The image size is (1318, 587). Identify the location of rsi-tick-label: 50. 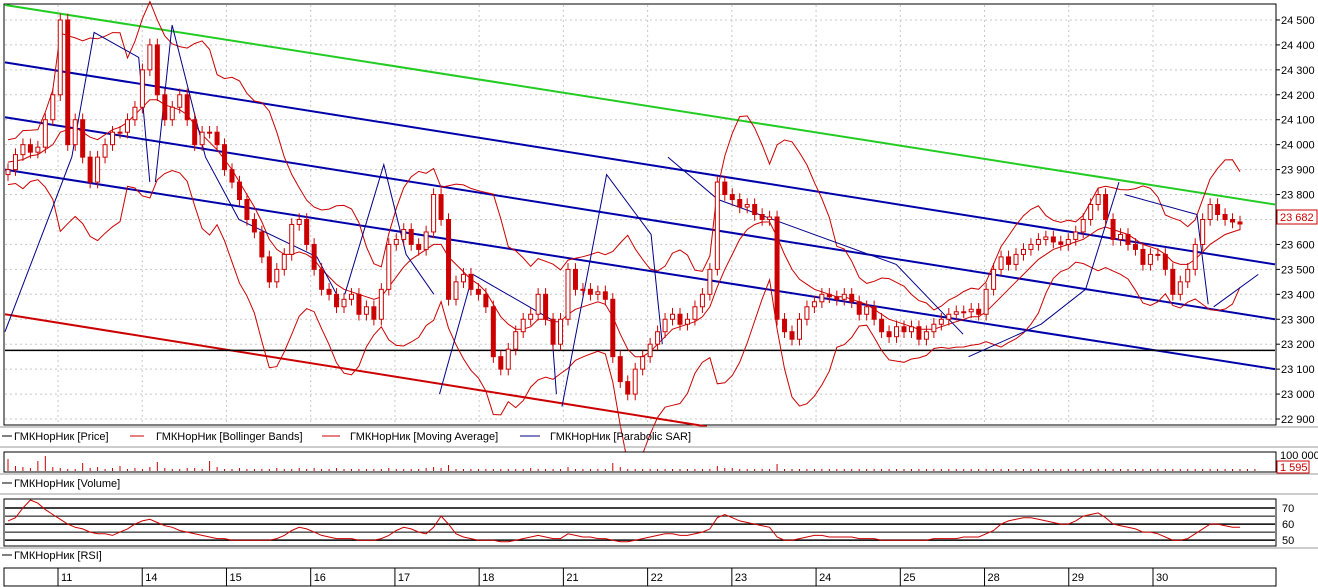
(1288, 541).